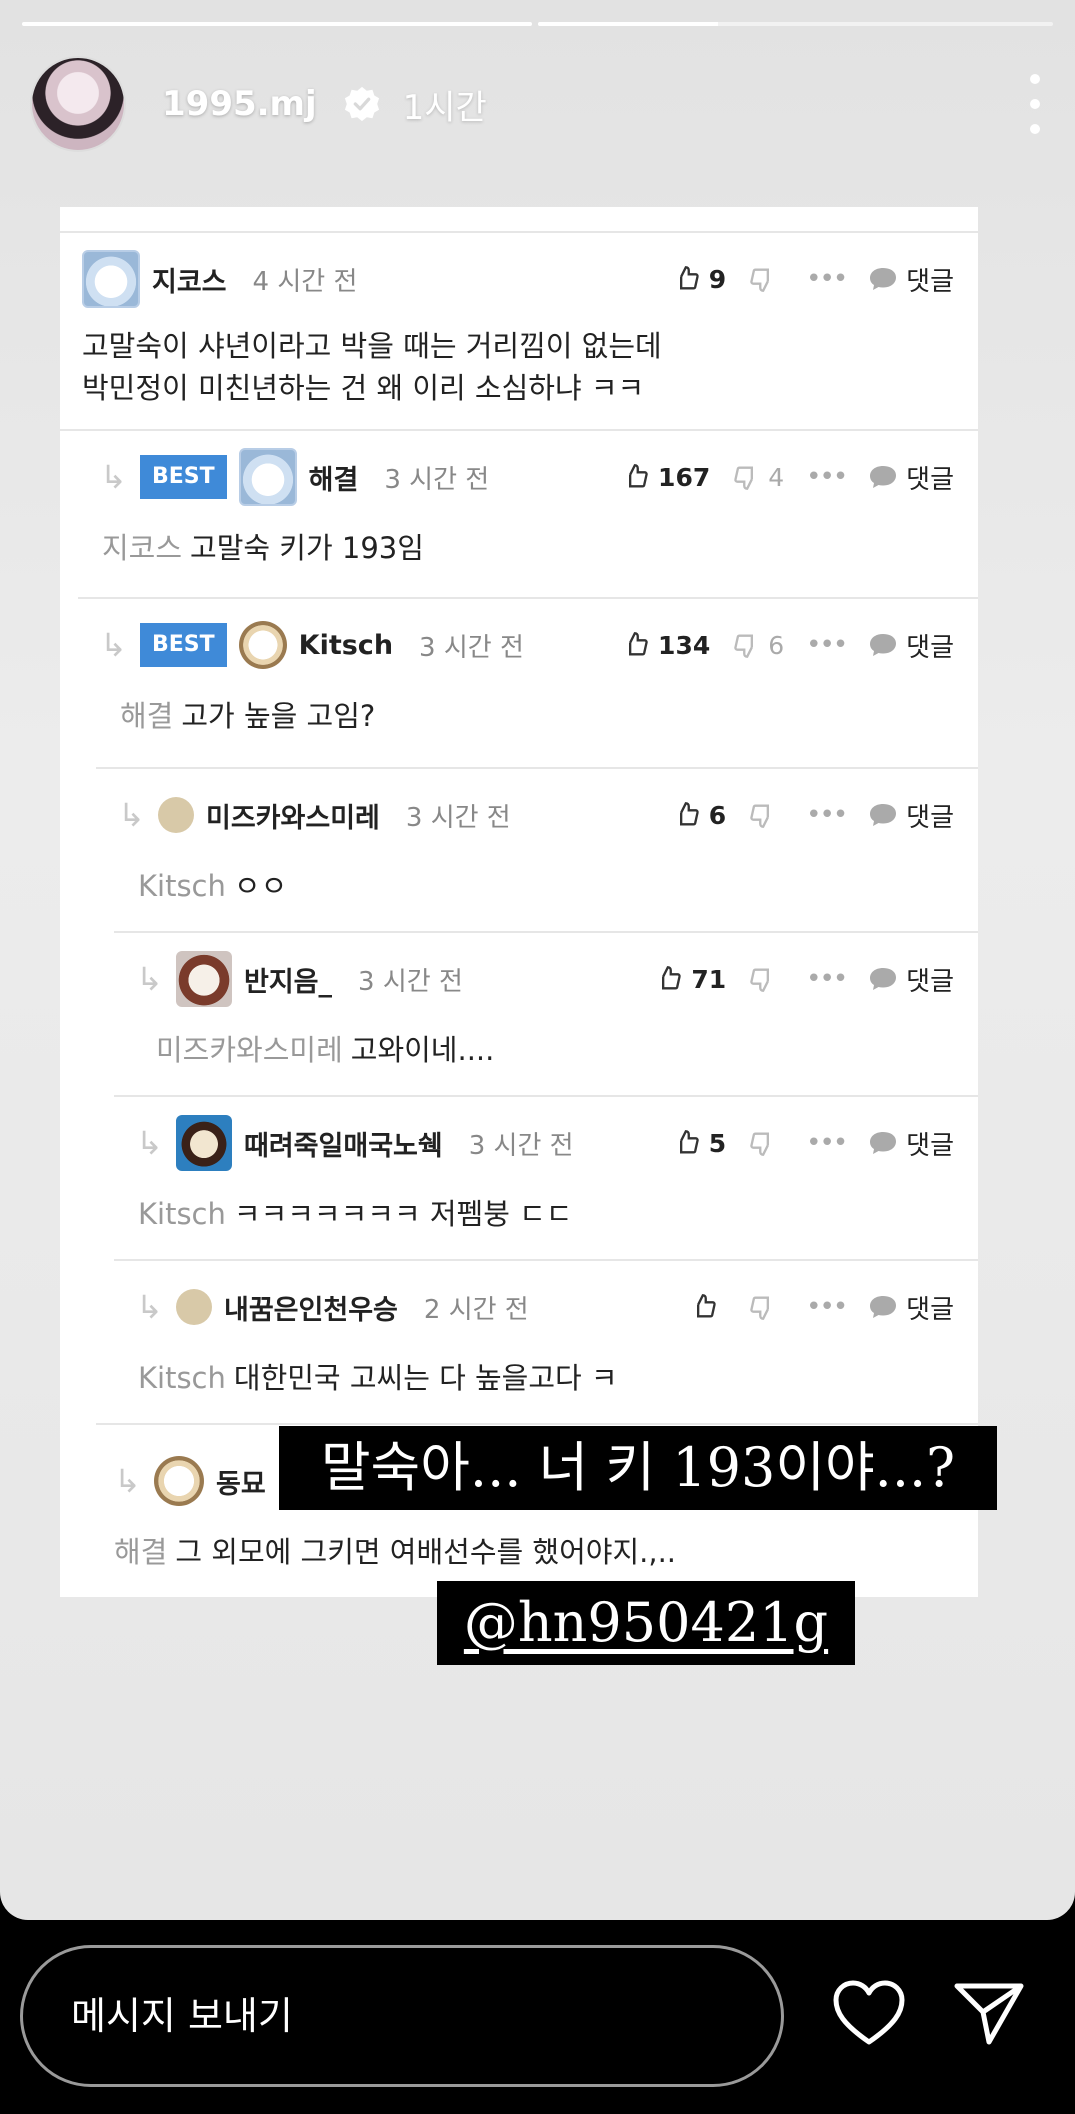 The width and height of the screenshot is (1075, 2114). Describe the element at coordinates (346, 645) in the screenshot. I see `comment-nickname: Kitsch` at that location.